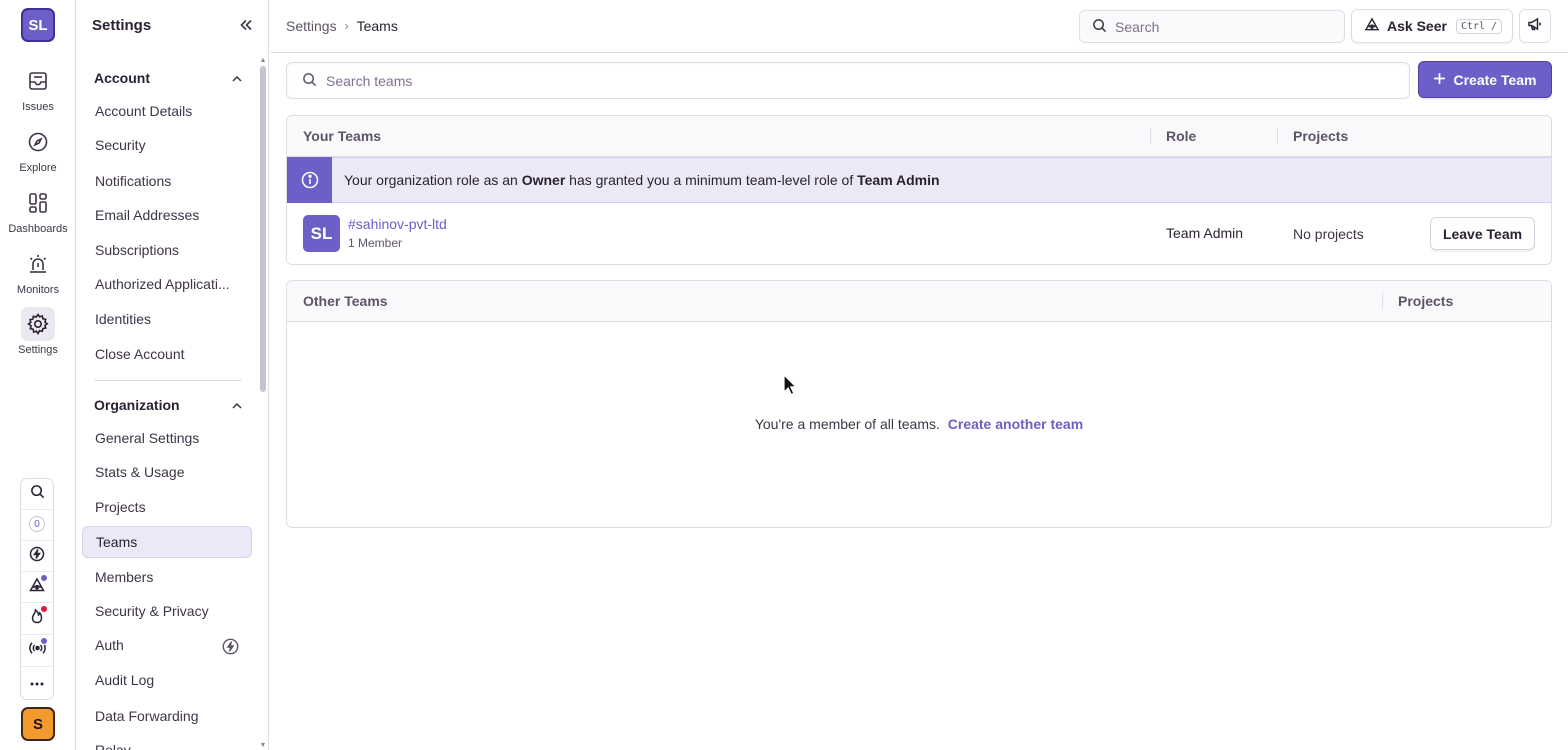 This screenshot has height=750, width=1568. What do you see at coordinates (346, 26) in the screenshot?
I see `chevron-right-icon: ›` at bounding box center [346, 26].